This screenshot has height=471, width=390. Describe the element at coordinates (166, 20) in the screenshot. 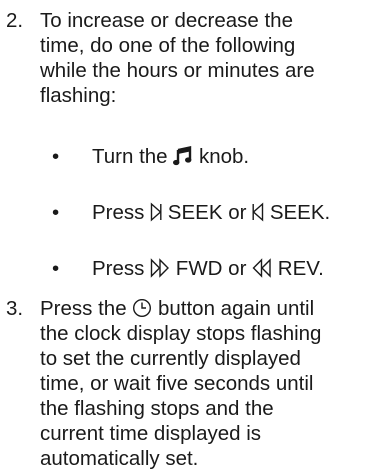

I see `step-line: To increase or decrease the` at that location.